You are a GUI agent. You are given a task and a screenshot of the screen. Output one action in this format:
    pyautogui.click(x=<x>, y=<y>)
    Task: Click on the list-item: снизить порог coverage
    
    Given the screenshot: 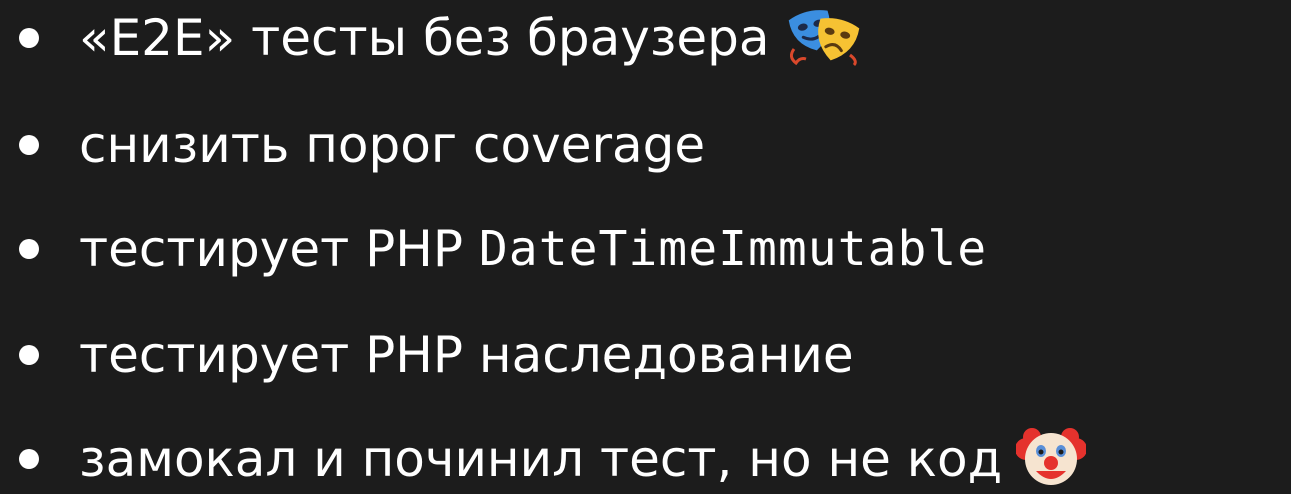 What is the action you would take?
    pyautogui.click(x=352, y=145)
    